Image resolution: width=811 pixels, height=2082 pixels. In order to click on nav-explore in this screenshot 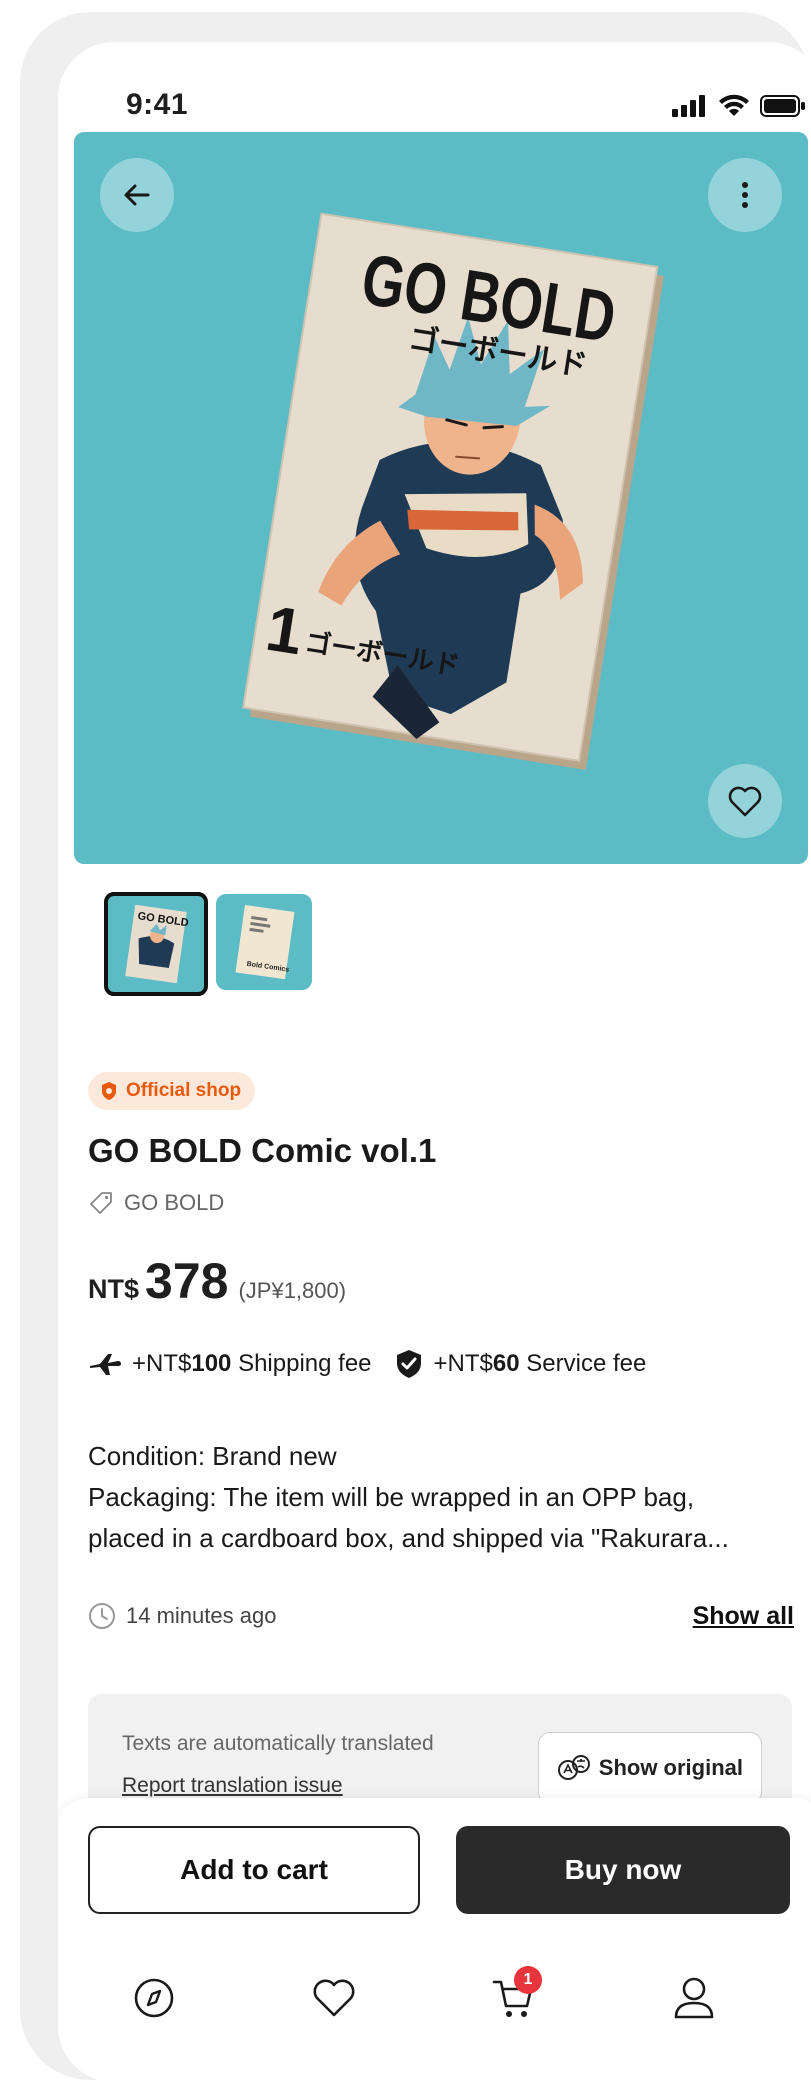, I will do `click(154, 1998)`.